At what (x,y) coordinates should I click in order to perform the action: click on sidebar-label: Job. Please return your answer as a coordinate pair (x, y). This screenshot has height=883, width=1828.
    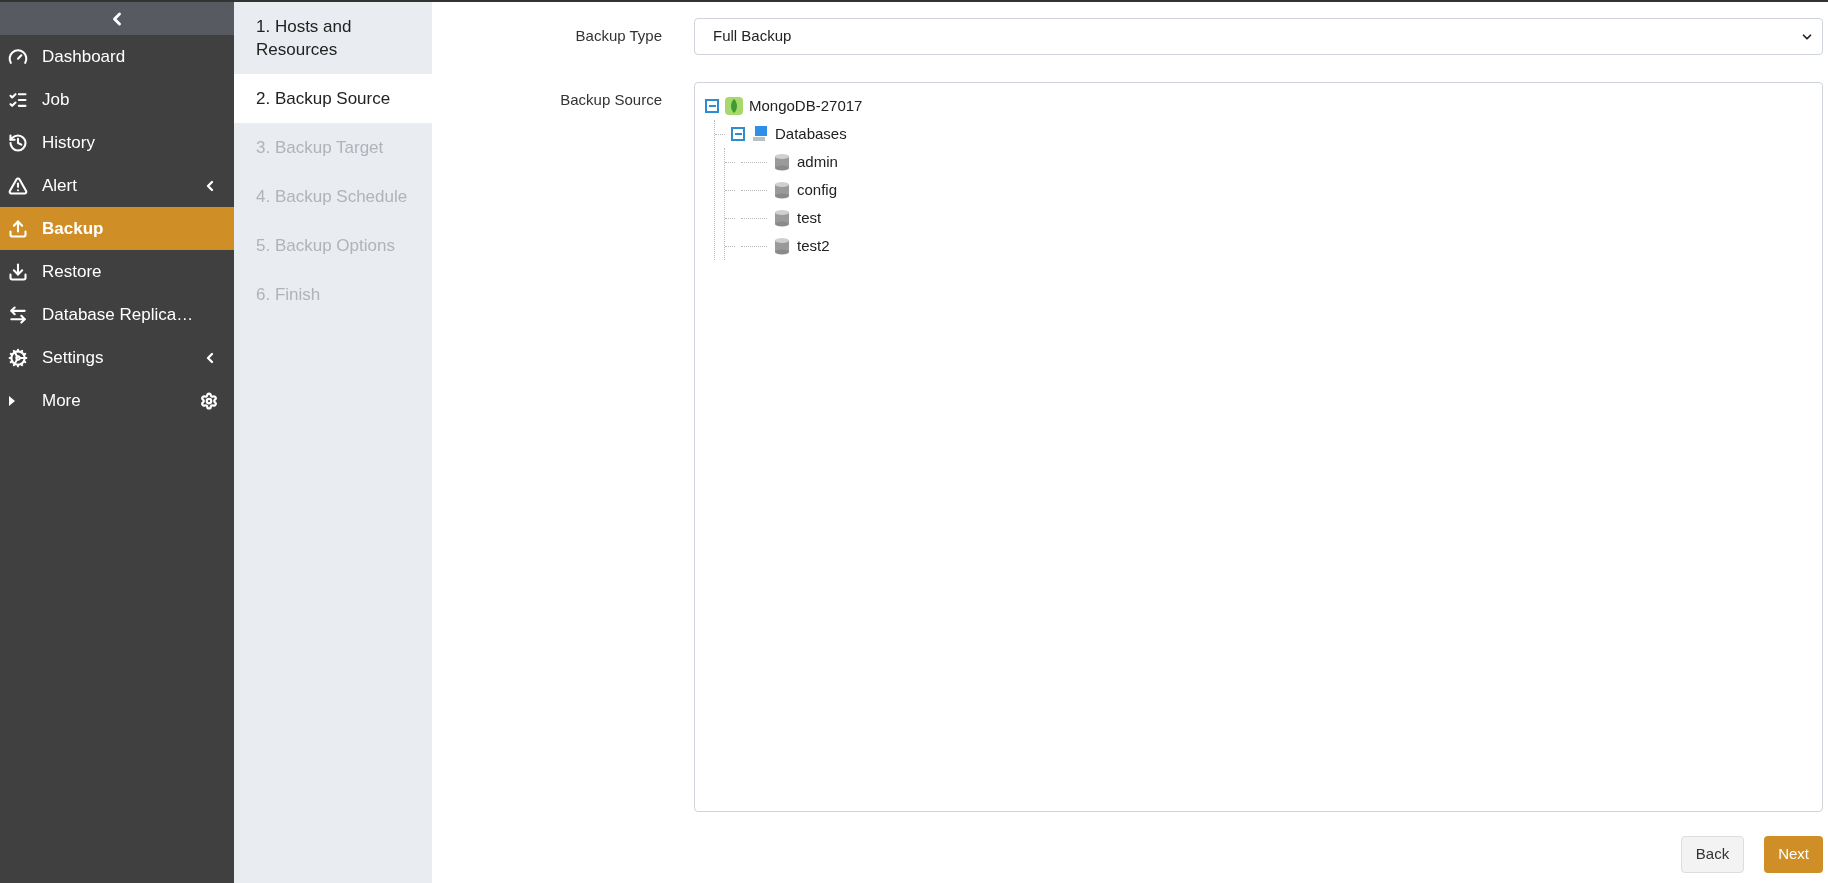
    Looking at the image, I should click on (56, 99).